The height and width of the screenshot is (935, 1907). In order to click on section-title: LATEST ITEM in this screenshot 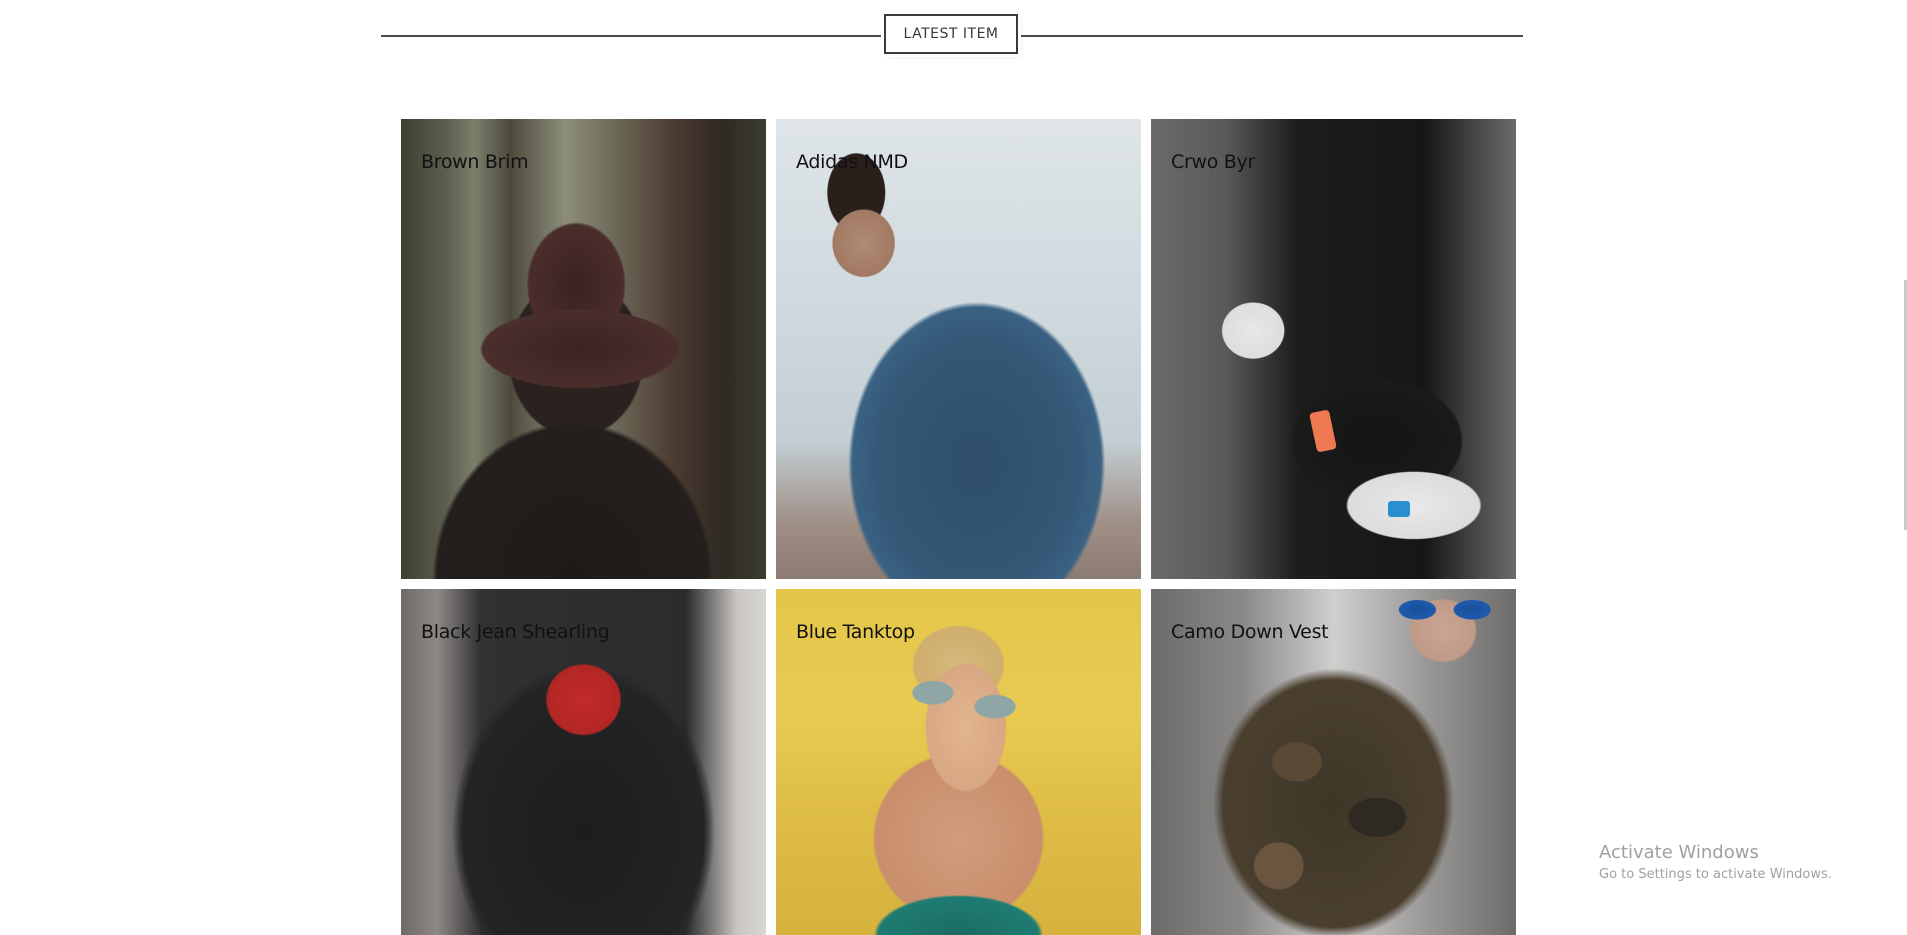, I will do `click(951, 34)`.